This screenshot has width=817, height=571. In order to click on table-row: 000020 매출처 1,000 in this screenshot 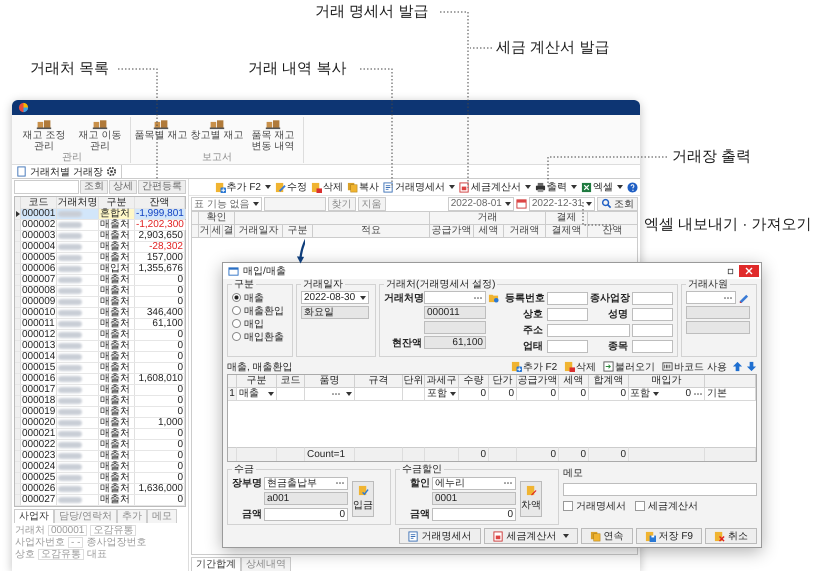, I will do `click(100, 423)`.